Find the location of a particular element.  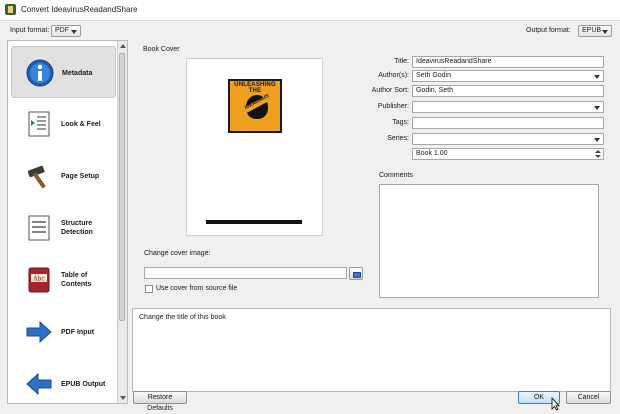

authors-value: Seth Godin is located at coordinates (434, 75).